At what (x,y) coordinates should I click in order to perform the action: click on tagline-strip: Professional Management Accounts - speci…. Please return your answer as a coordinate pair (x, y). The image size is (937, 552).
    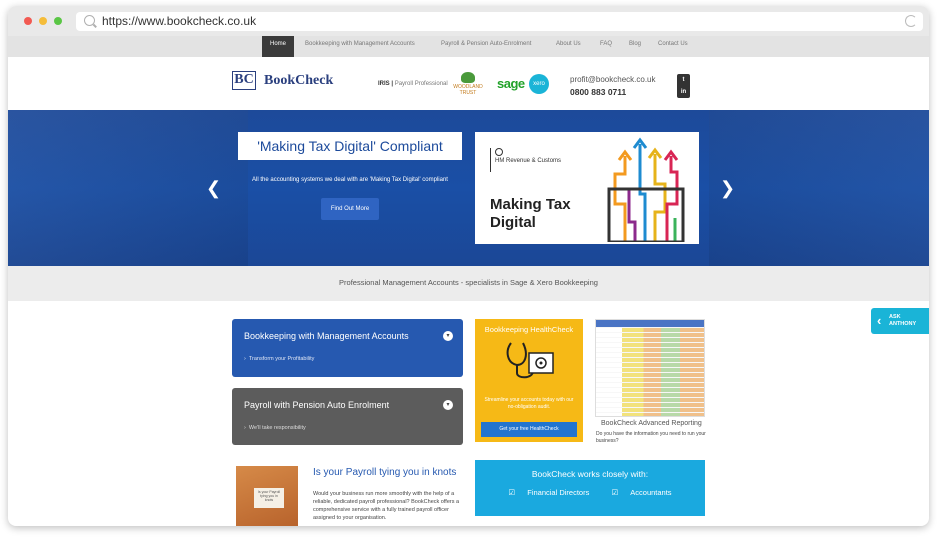
    Looking at the image, I should click on (468, 283).